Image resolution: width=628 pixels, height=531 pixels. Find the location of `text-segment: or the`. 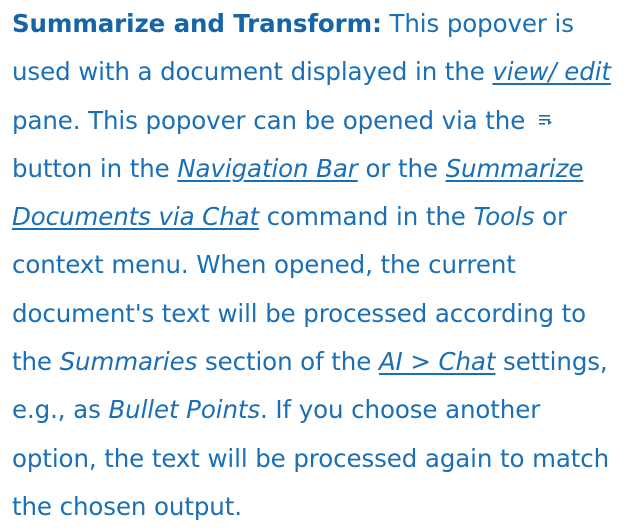

text-segment: or the is located at coordinates (401, 168).